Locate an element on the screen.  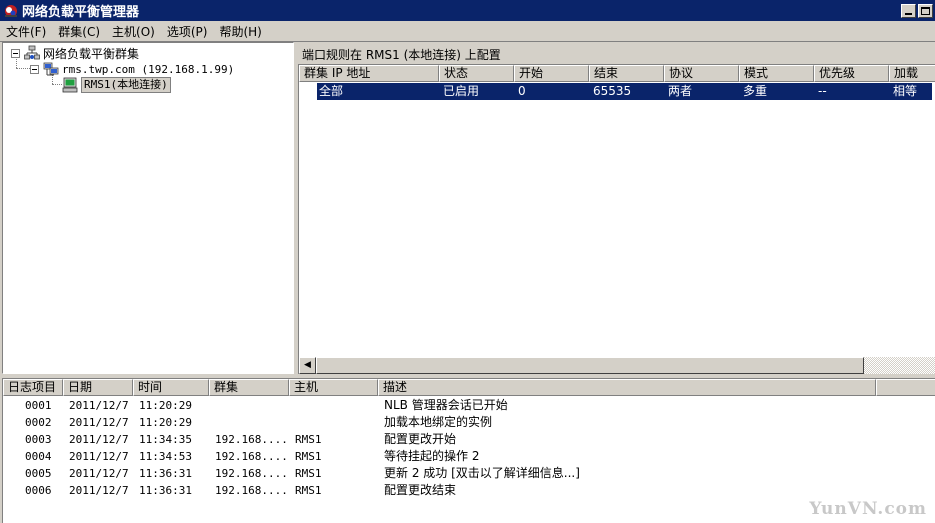
horizontal-scrollbar: ◀ is located at coordinates (617, 365).